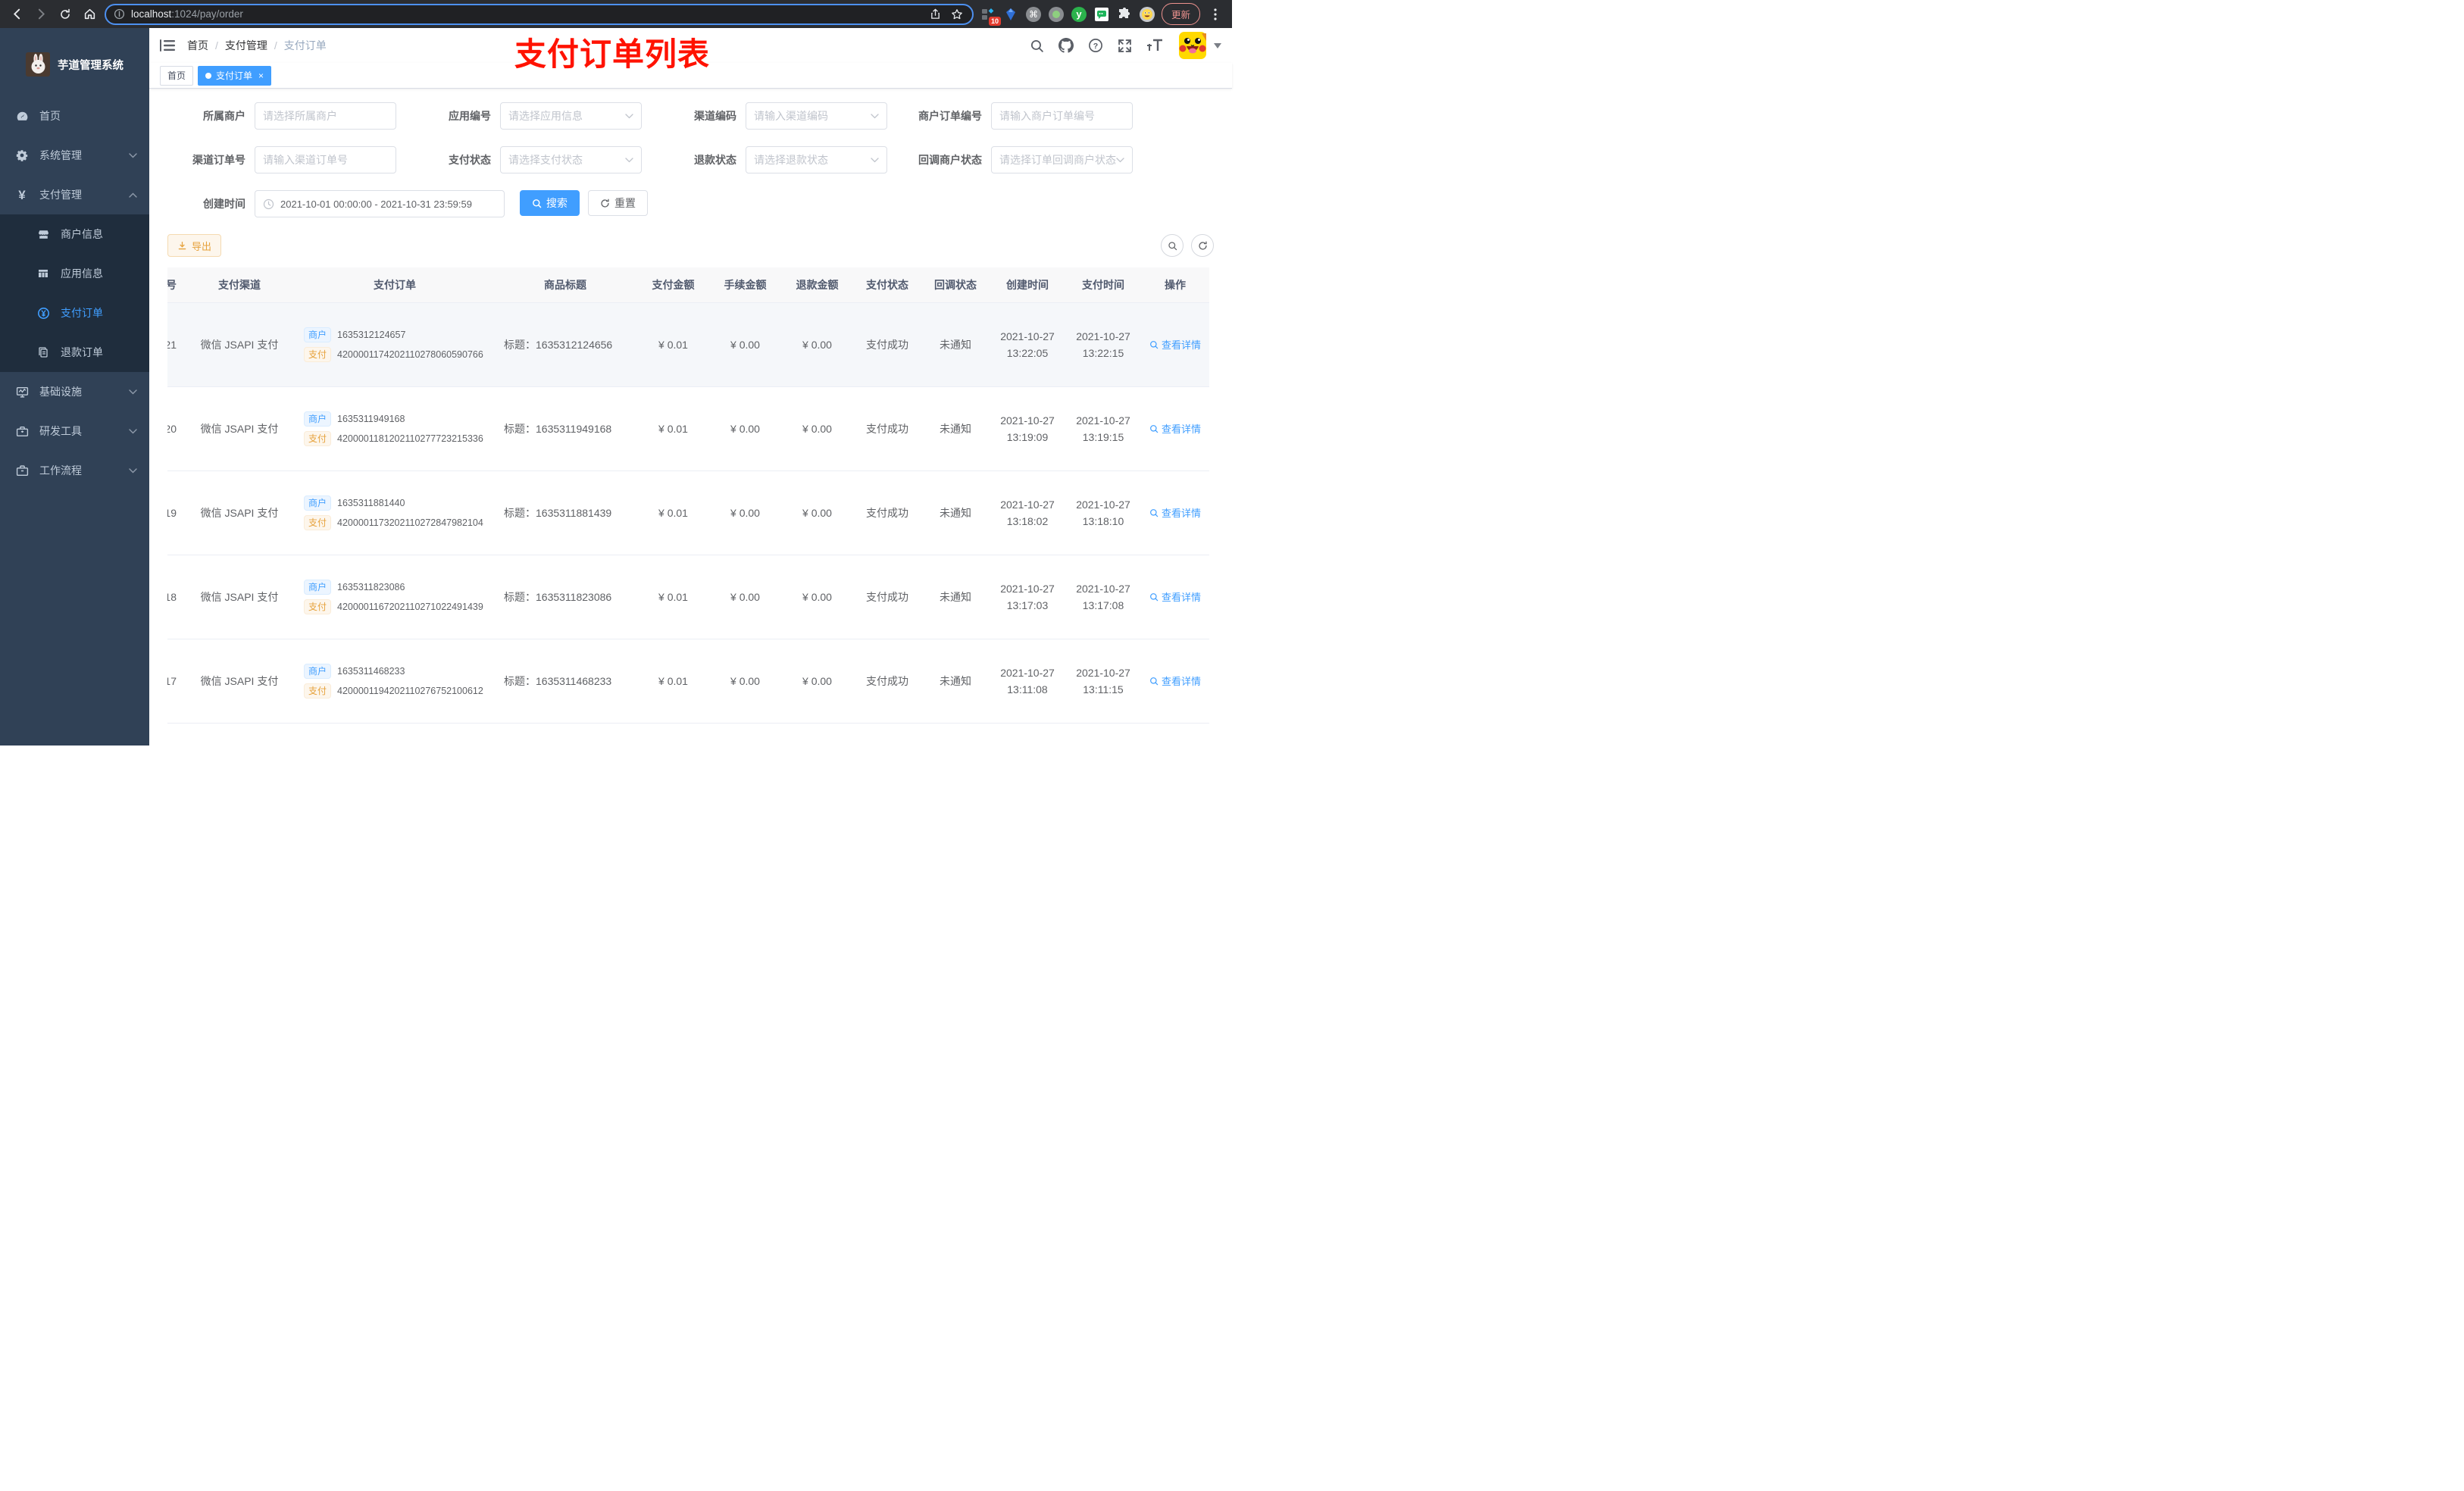 The width and height of the screenshot is (2464, 1491). What do you see at coordinates (194, 245) in the screenshot?
I see `export-button: 导出` at bounding box center [194, 245].